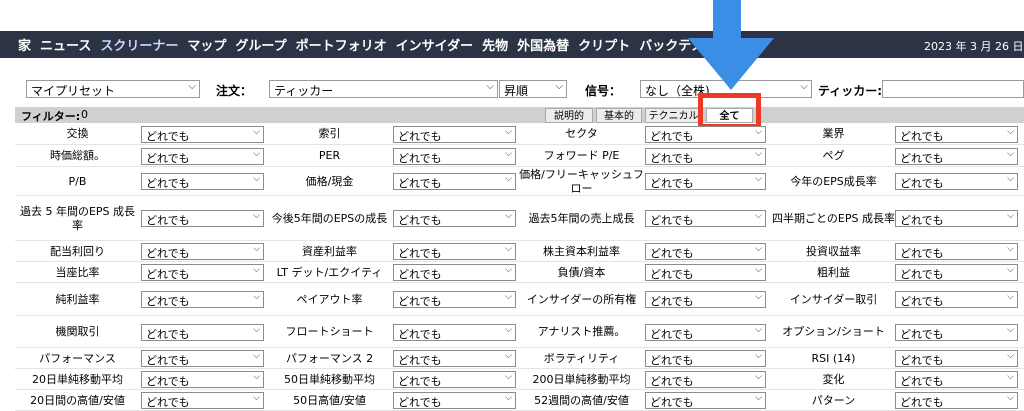  What do you see at coordinates (434, 44) in the screenshot?
I see `nav-item: インサイダー` at bounding box center [434, 44].